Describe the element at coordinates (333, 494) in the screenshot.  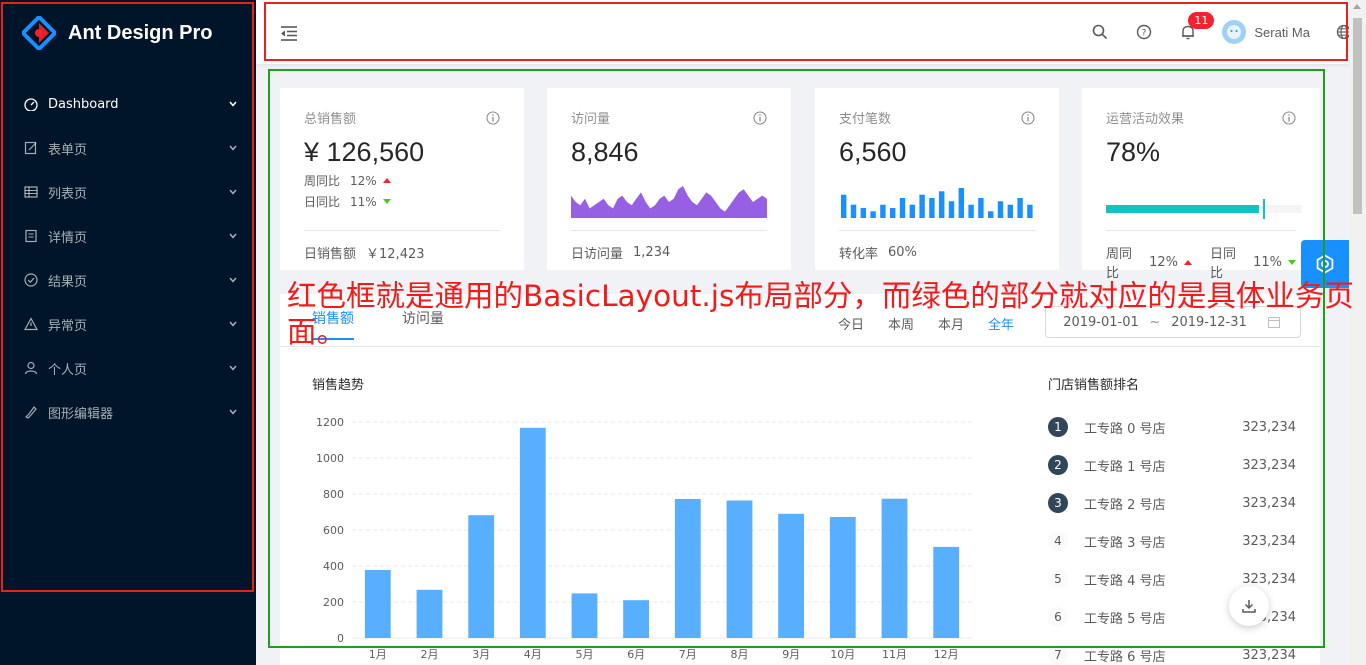
I see `y-tick-label: 800` at that location.